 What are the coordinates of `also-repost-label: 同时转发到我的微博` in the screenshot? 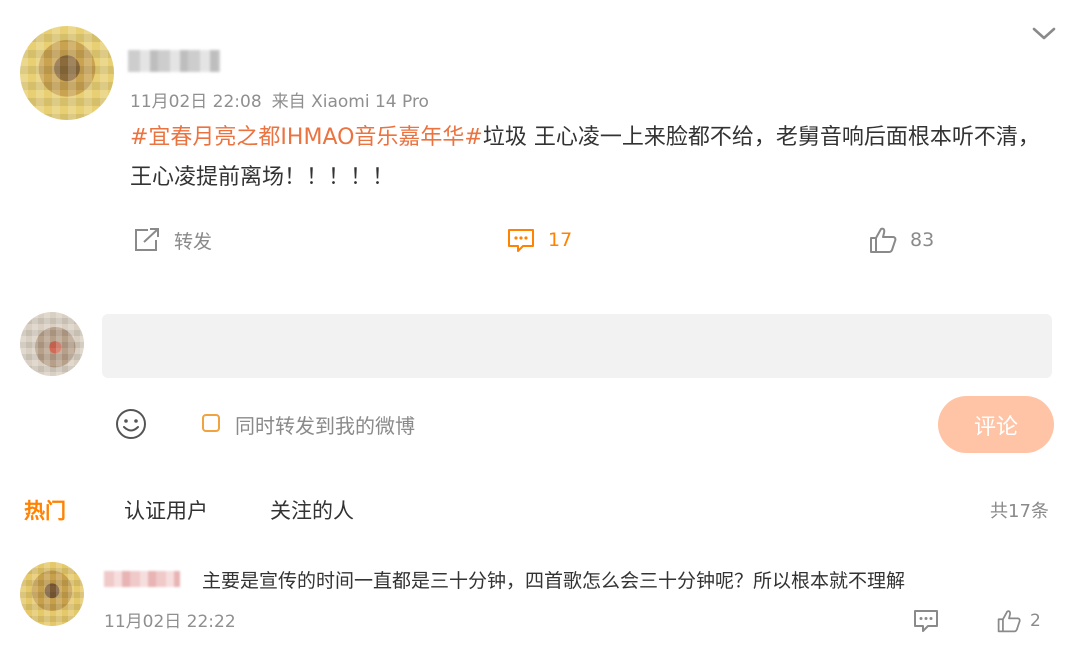 It's located at (325, 424).